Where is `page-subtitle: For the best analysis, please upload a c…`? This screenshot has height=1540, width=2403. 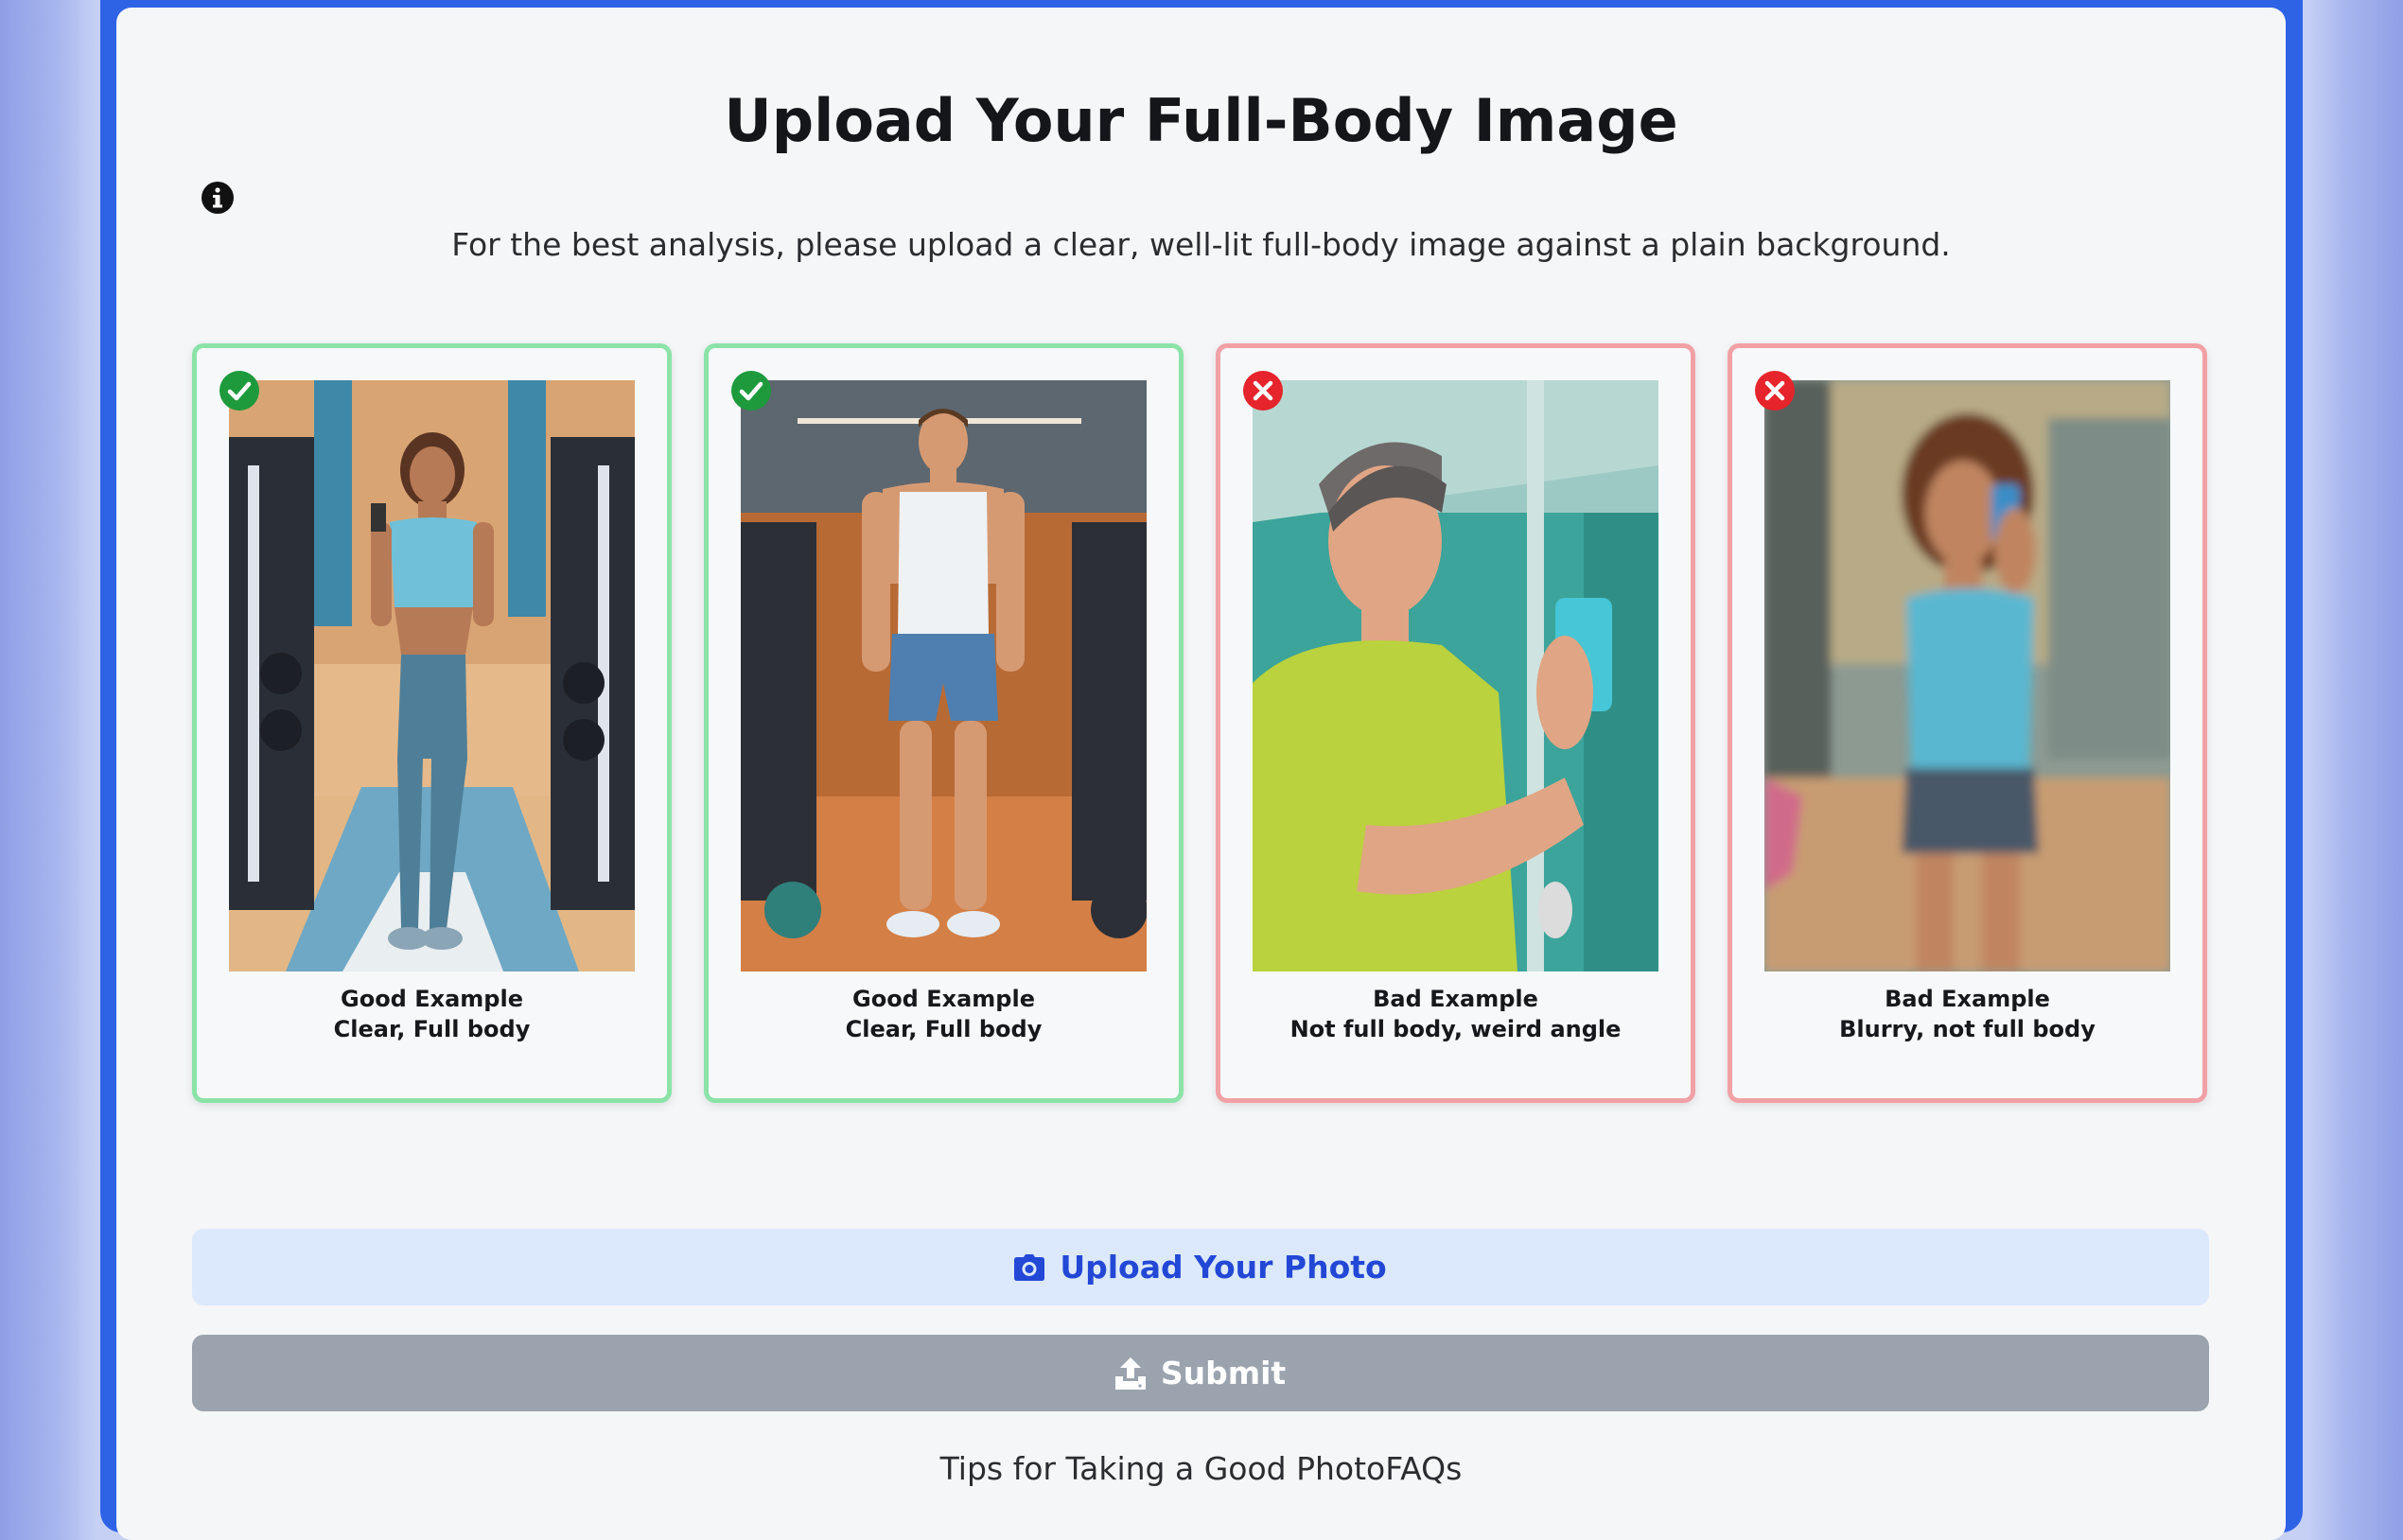 page-subtitle: For the best analysis, please upload a c… is located at coordinates (1201, 245).